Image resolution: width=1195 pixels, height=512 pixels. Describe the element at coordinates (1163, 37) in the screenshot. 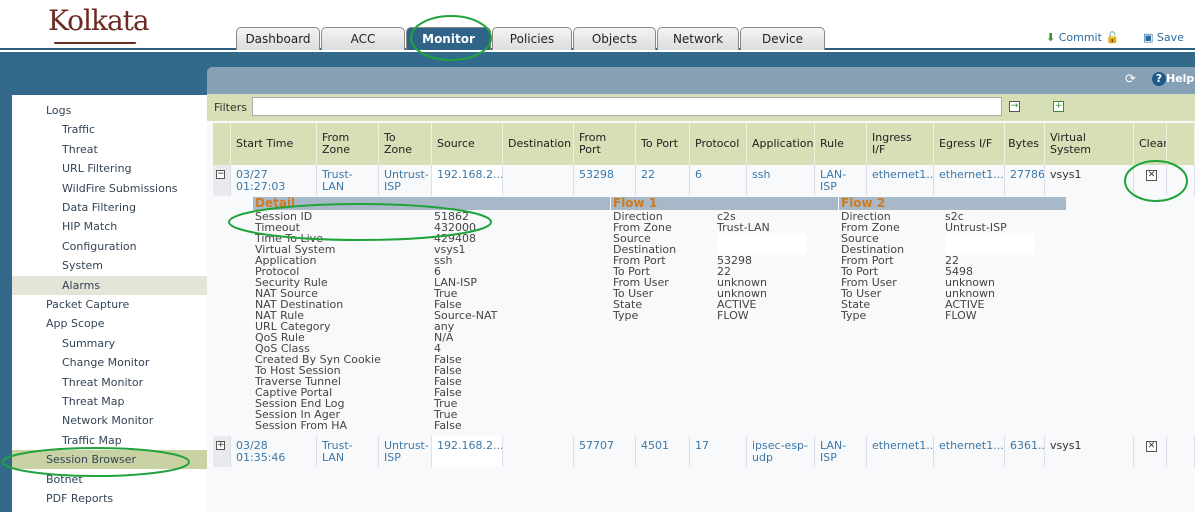

I see `save-button: ▣ Save` at that location.